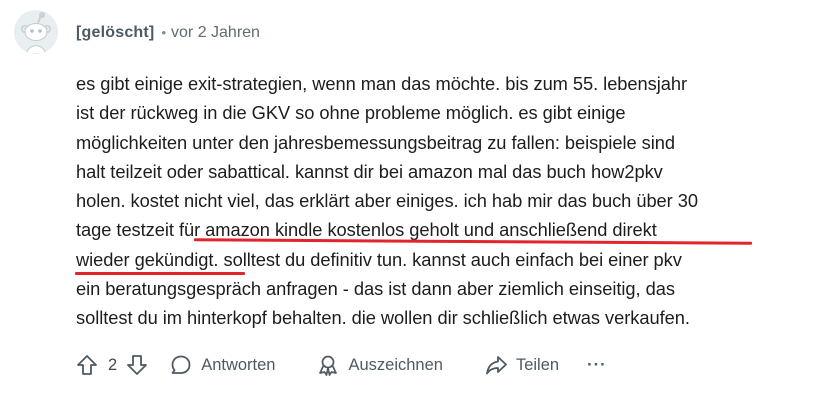 The width and height of the screenshot is (830, 402). Describe the element at coordinates (147, 259) in the screenshot. I see `underlined-text: wieder gekündigt.` at that location.